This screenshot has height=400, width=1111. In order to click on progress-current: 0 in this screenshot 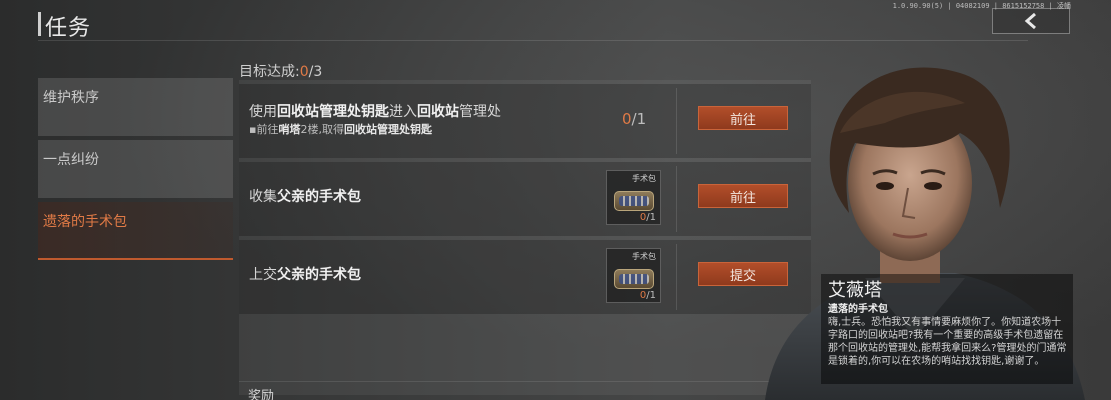, I will do `click(627, 119)`.